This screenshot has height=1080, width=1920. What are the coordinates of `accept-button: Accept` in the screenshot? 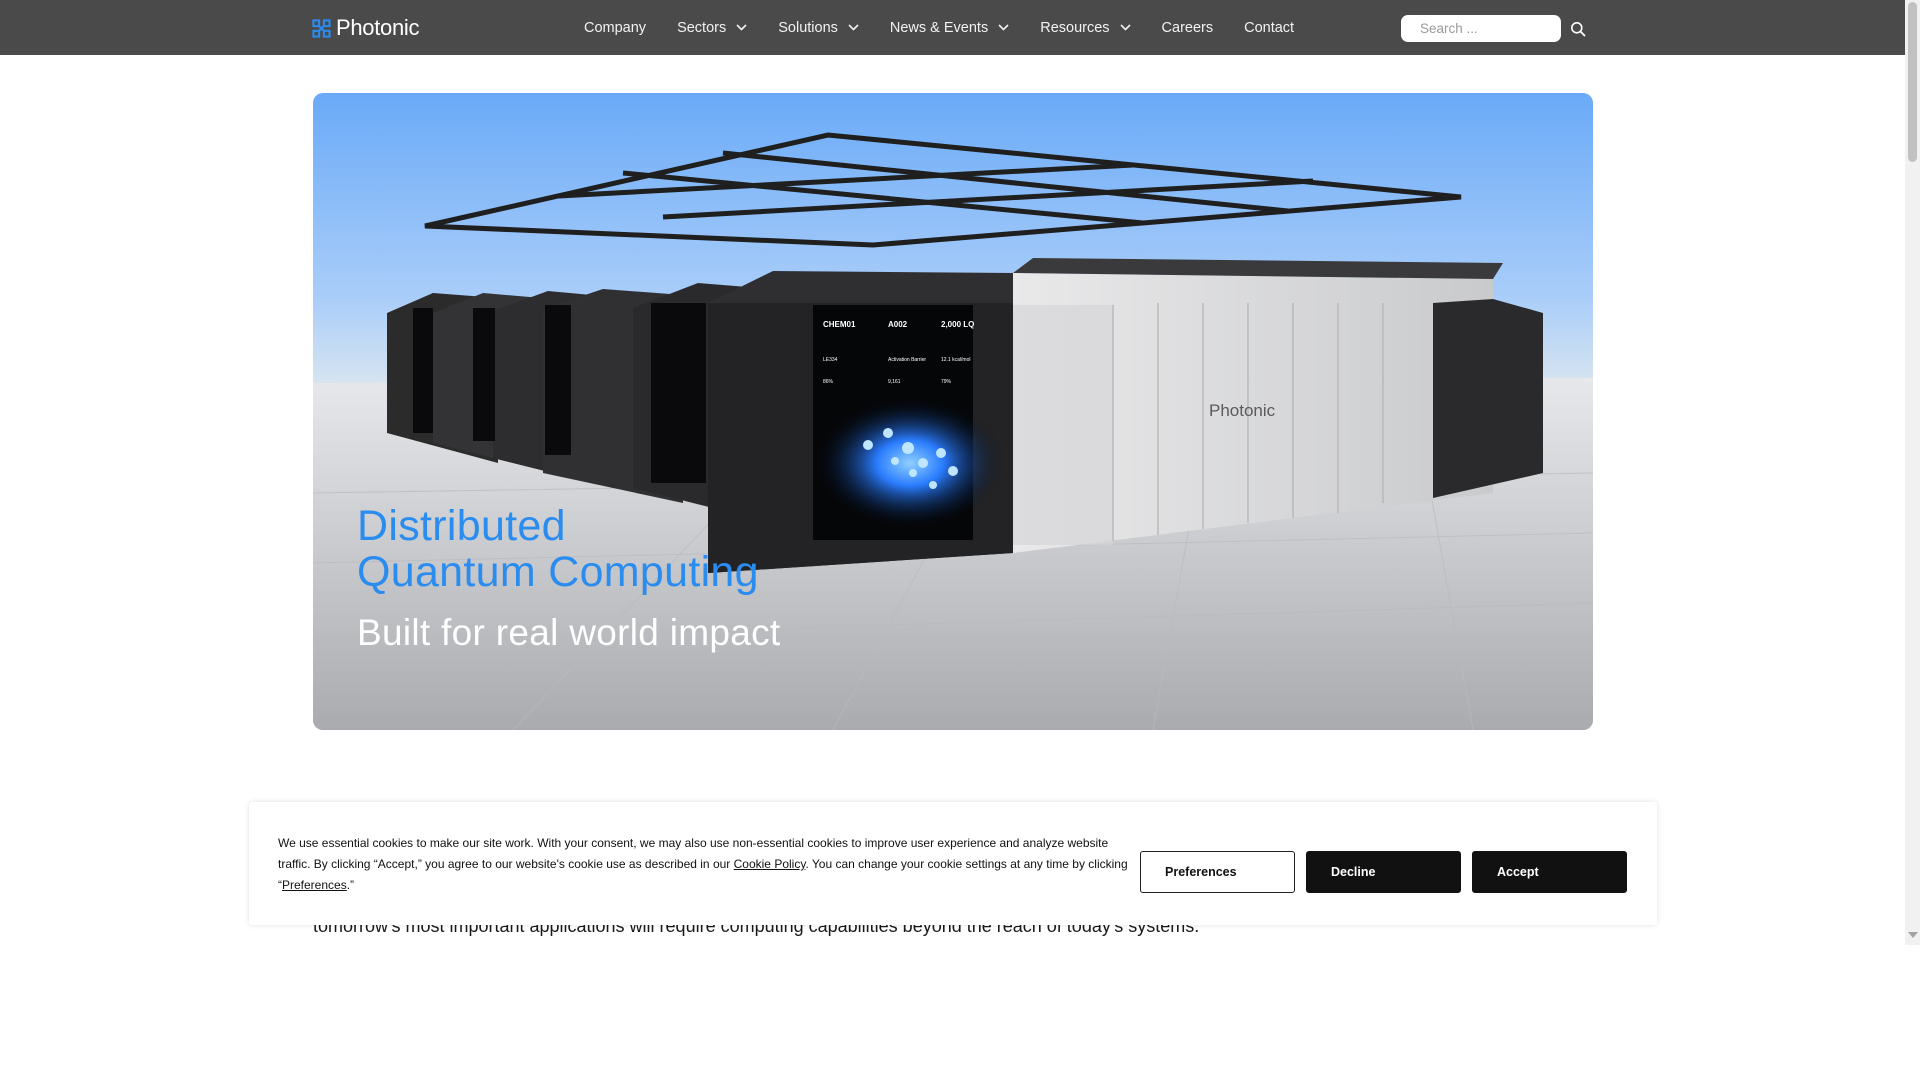 It's located at (1549, 872).